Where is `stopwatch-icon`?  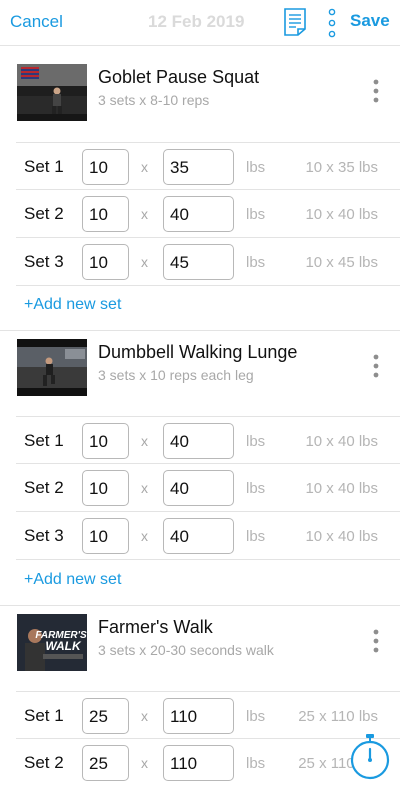
stopwatch-icon is located at coordinates (370, 757).